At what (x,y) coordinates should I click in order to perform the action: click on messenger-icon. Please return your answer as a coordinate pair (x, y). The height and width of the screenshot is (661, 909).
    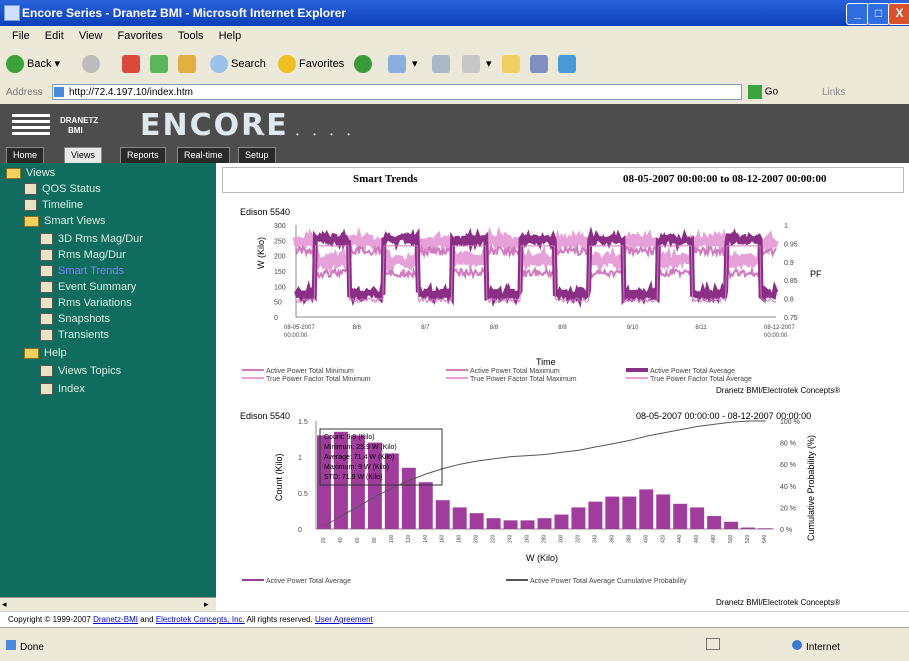
    Looking at the image, I should click on (567, 64).